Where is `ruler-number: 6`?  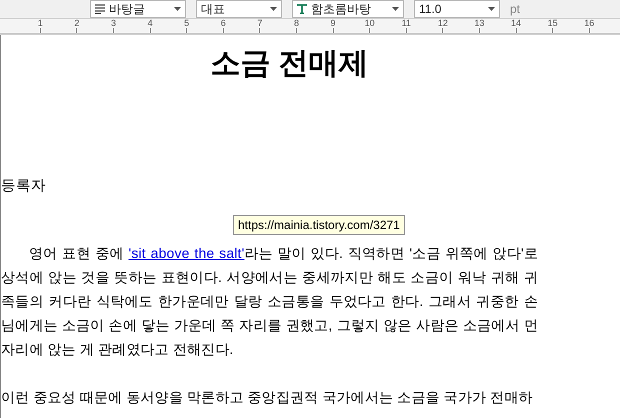 ruler-number: 6 is located at coordinates (223, 23).